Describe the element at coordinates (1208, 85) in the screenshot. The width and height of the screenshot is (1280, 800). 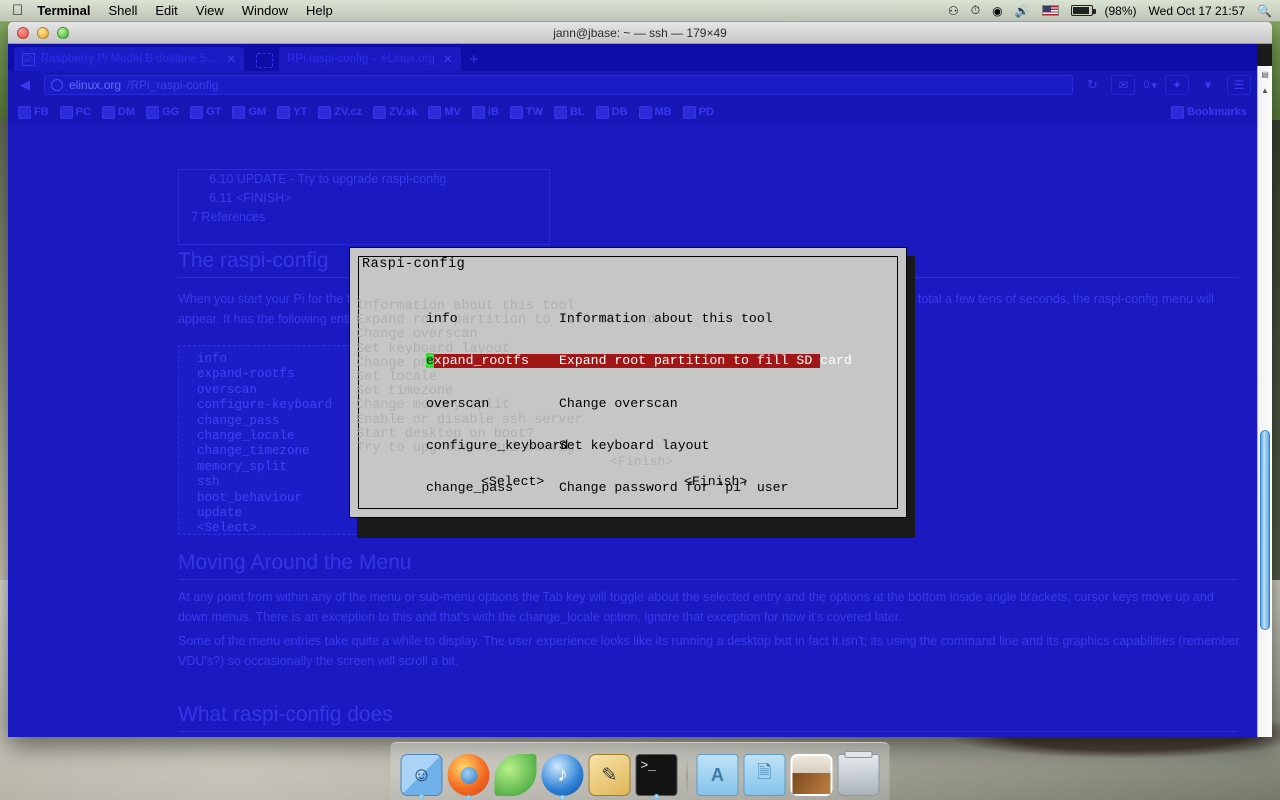
I see `extension-chevron-down-icon: ▾` at that location.